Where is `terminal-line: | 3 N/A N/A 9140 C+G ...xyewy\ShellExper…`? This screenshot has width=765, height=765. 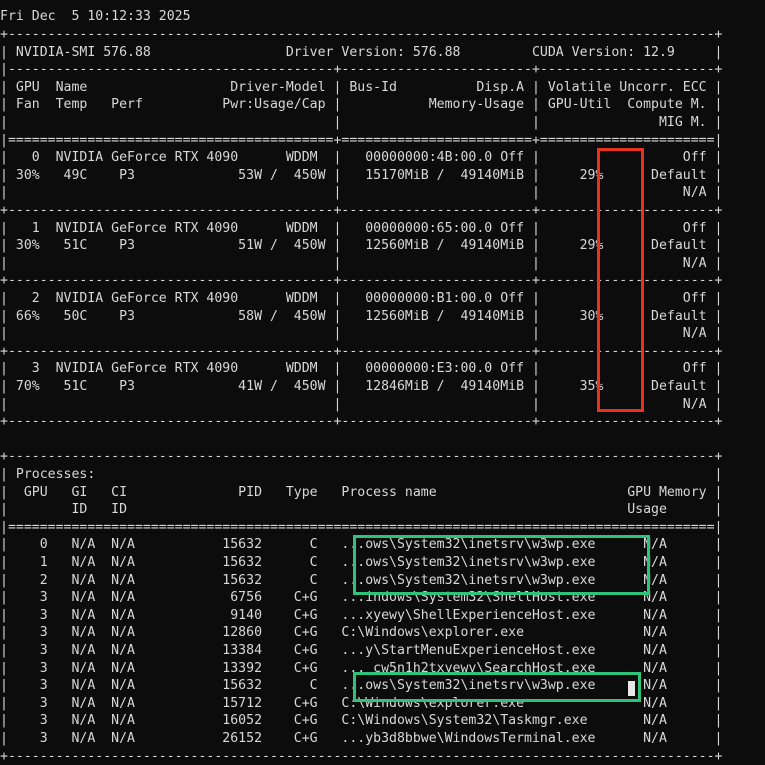
terminal-line: | 3 N/A N/A 9140 C+G ...xyewy\ShellExper… is located at coordinates (361, 615).